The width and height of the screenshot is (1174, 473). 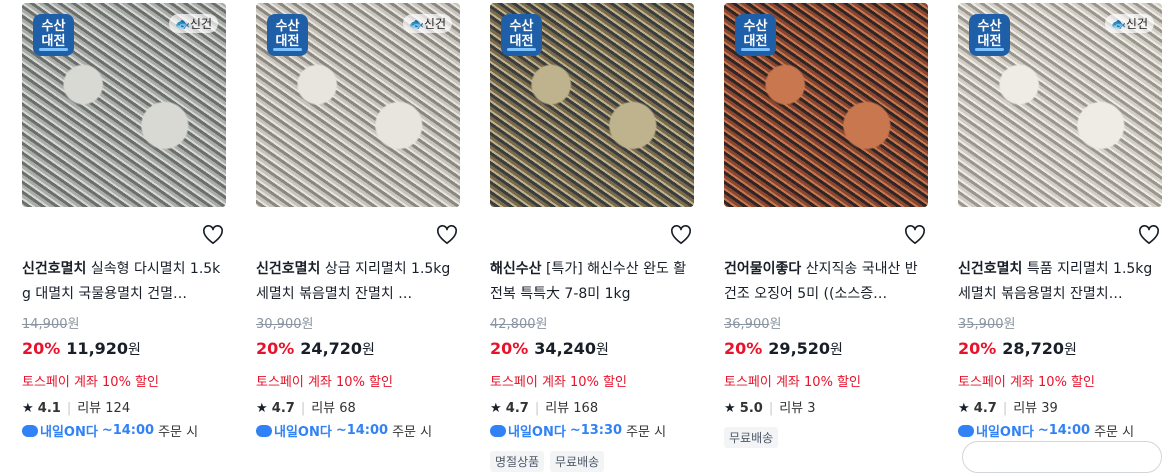 I want to click on original-price: 36,900원, so click(x=752, y=322).